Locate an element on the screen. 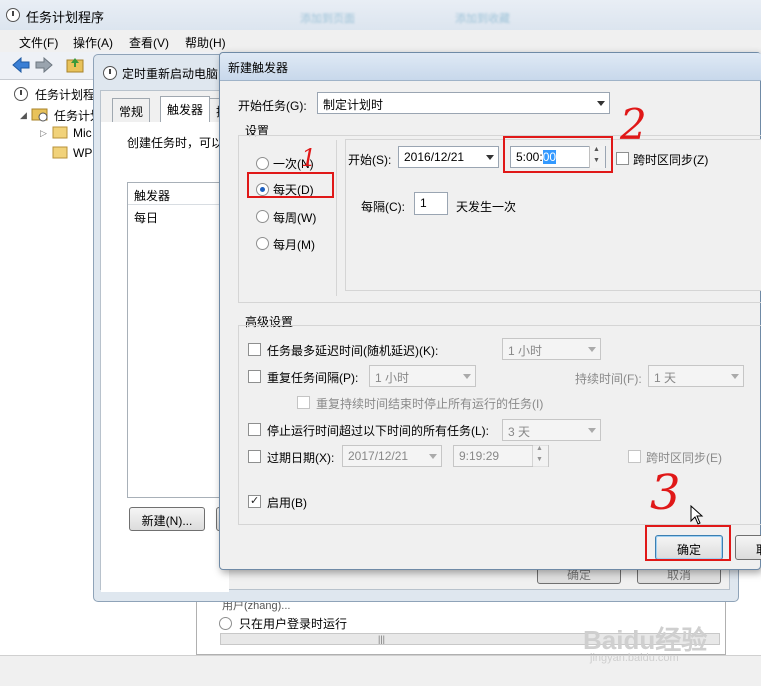 The height and width of the screenshot is (686, 761). navigation-tree is located at coordinates (50, 367).